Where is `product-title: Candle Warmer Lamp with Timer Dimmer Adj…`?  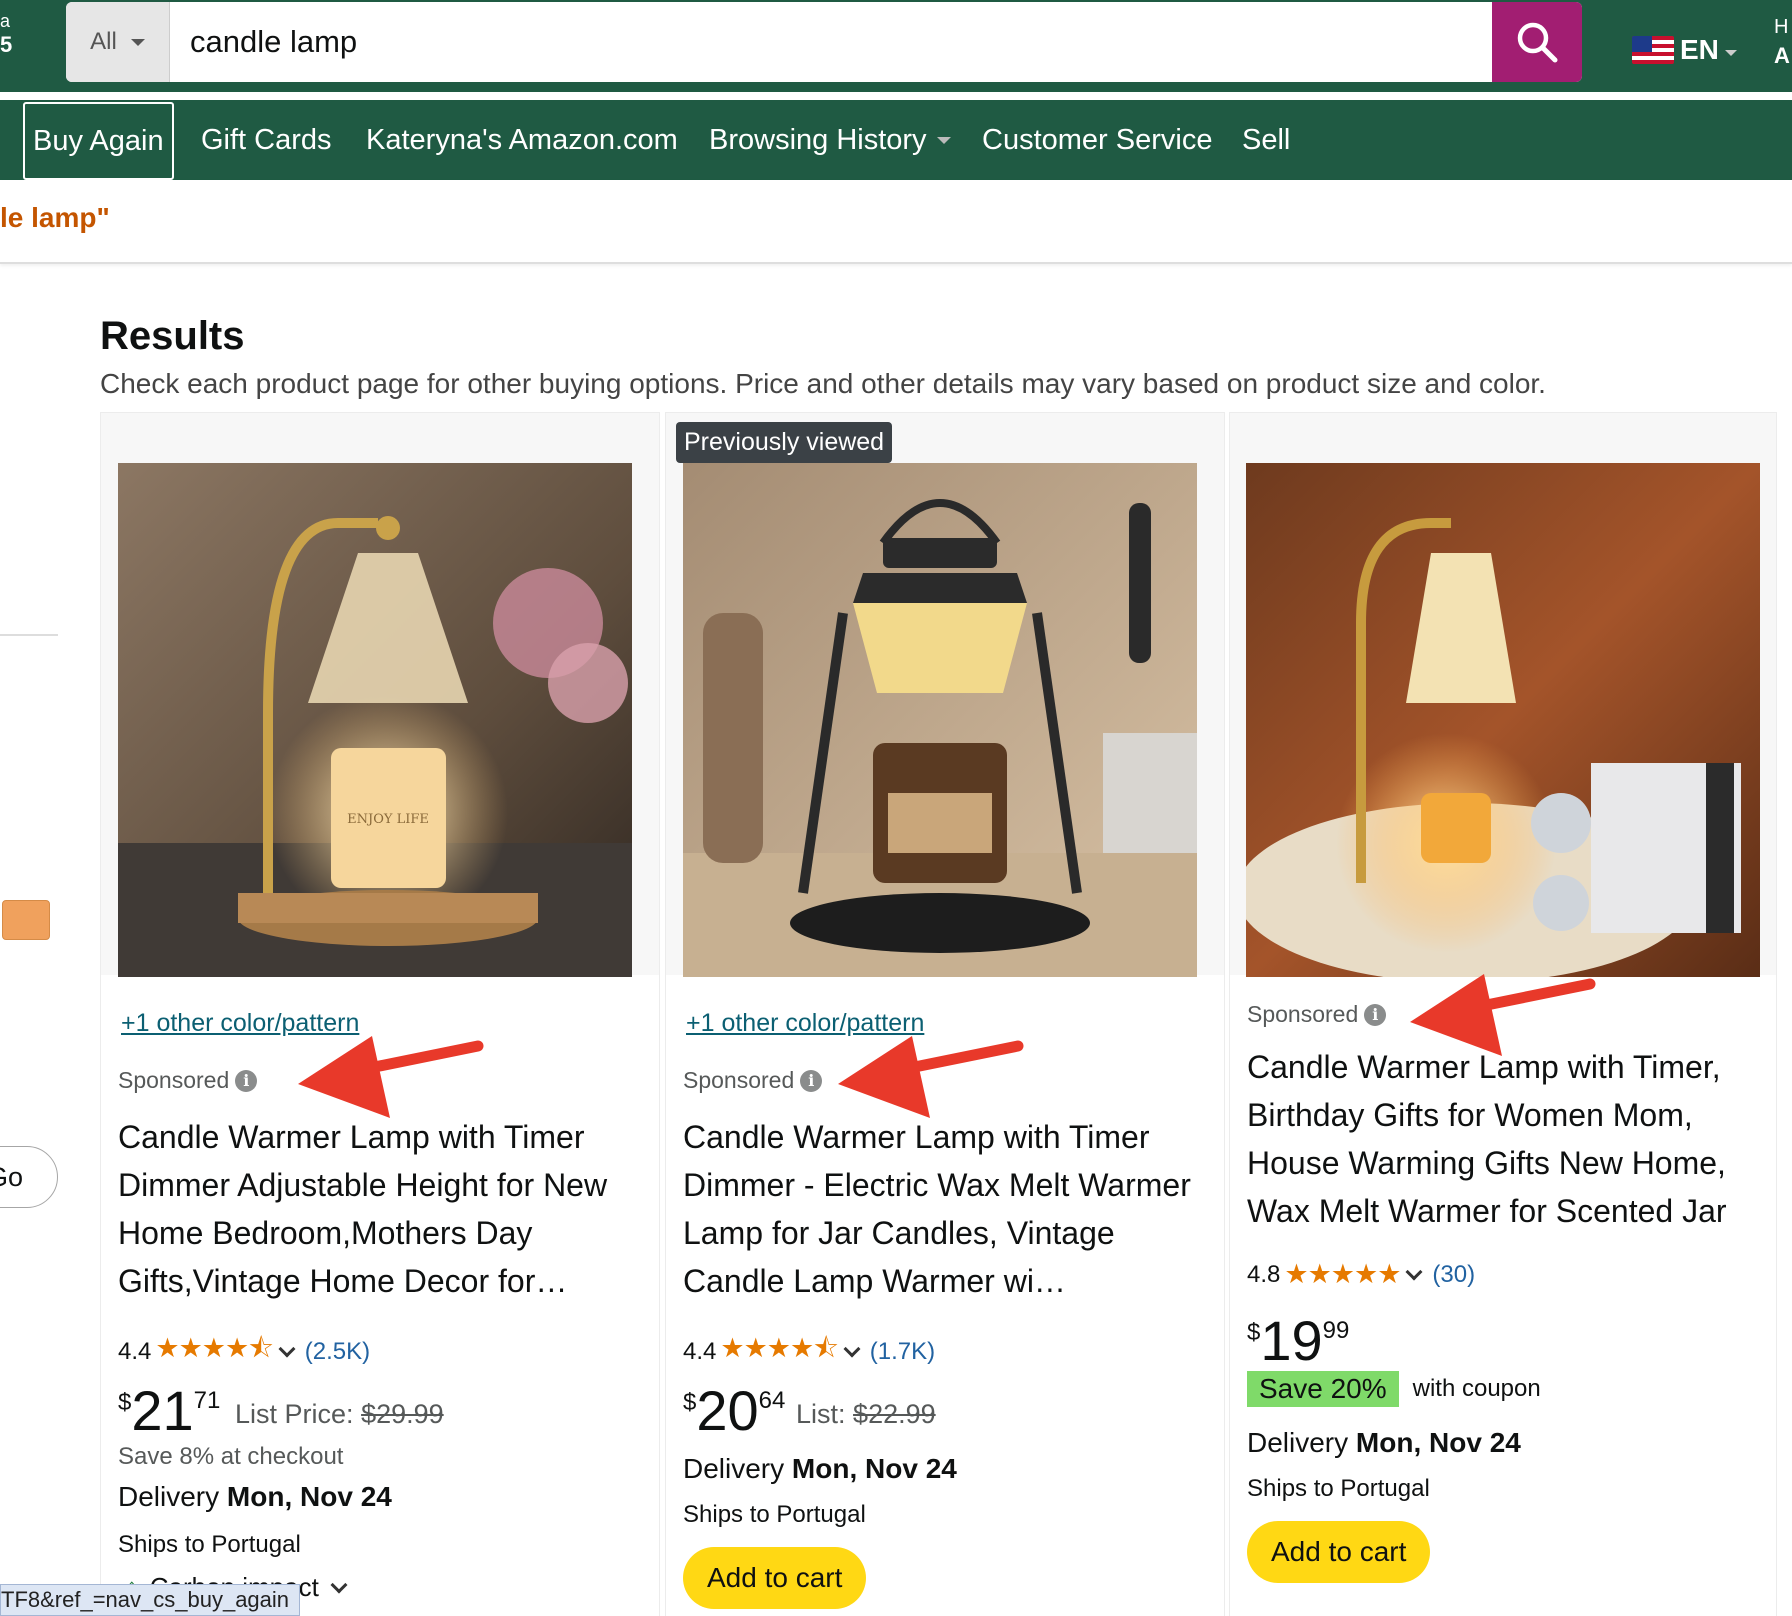 product-title: Candle Warmer Lamp with Timer Dimmer Adj… is located at coordinates (373, 1209).